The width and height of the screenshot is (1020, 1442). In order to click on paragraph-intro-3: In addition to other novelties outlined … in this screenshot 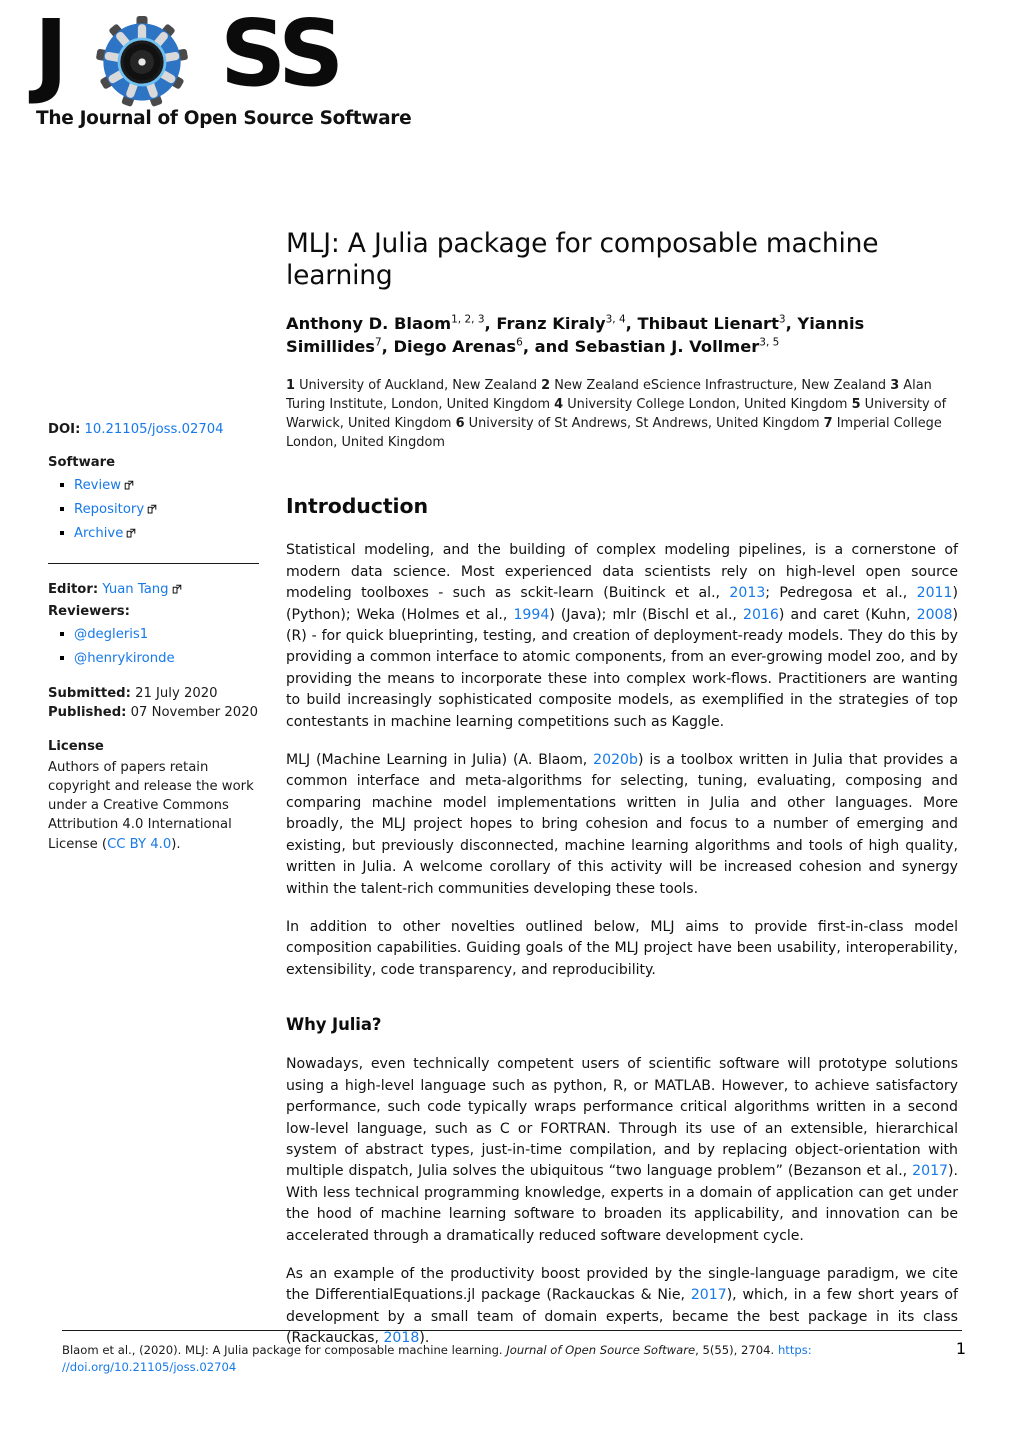, I will do `click(622, 948)`.